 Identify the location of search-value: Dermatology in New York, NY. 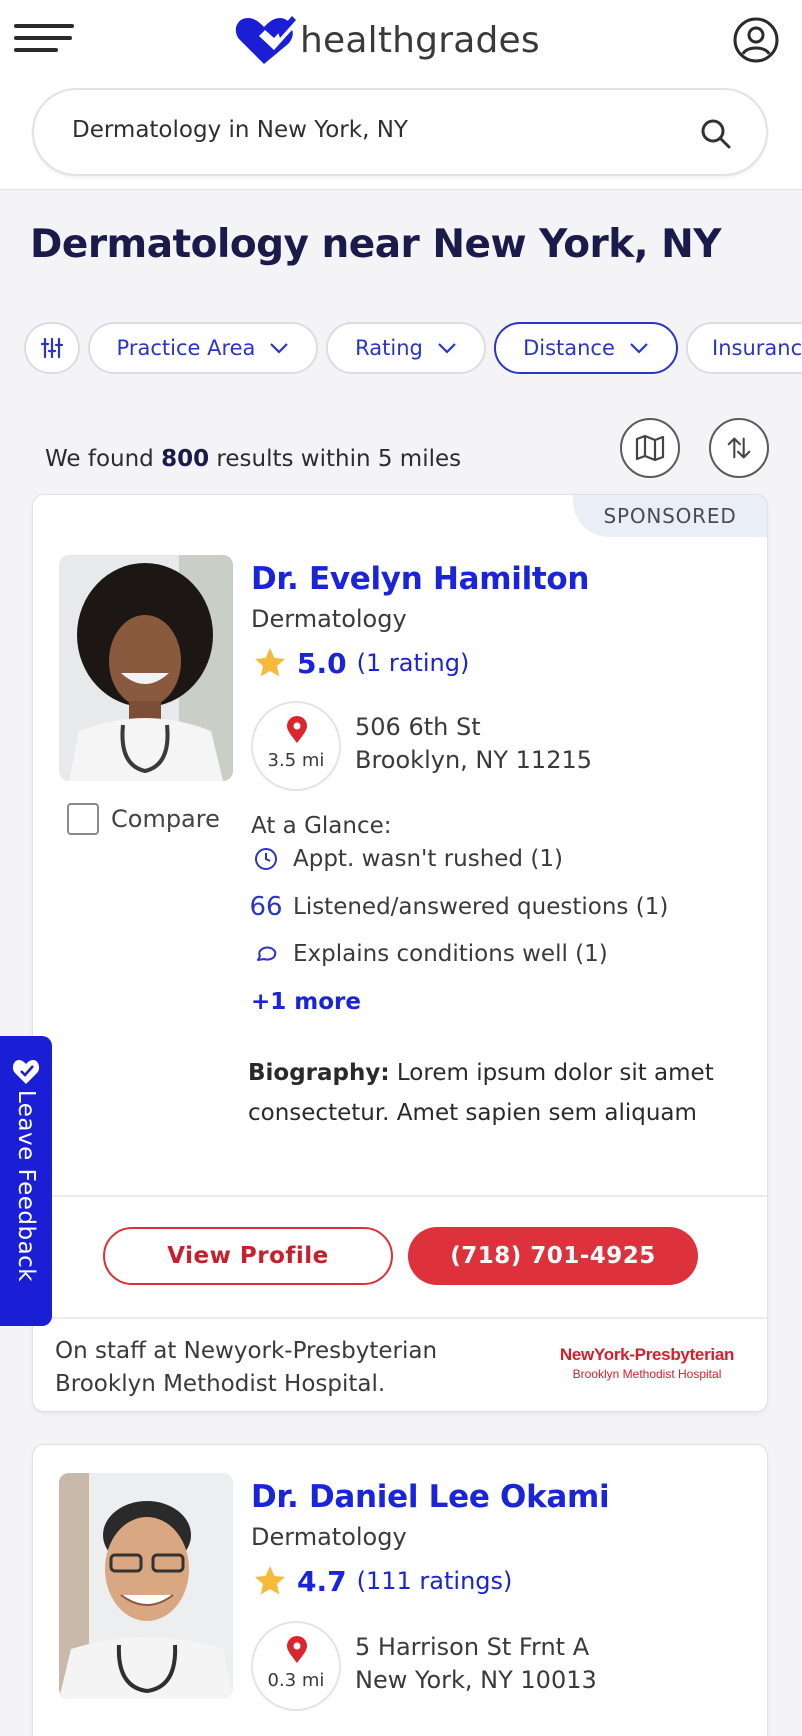
(240, 130).